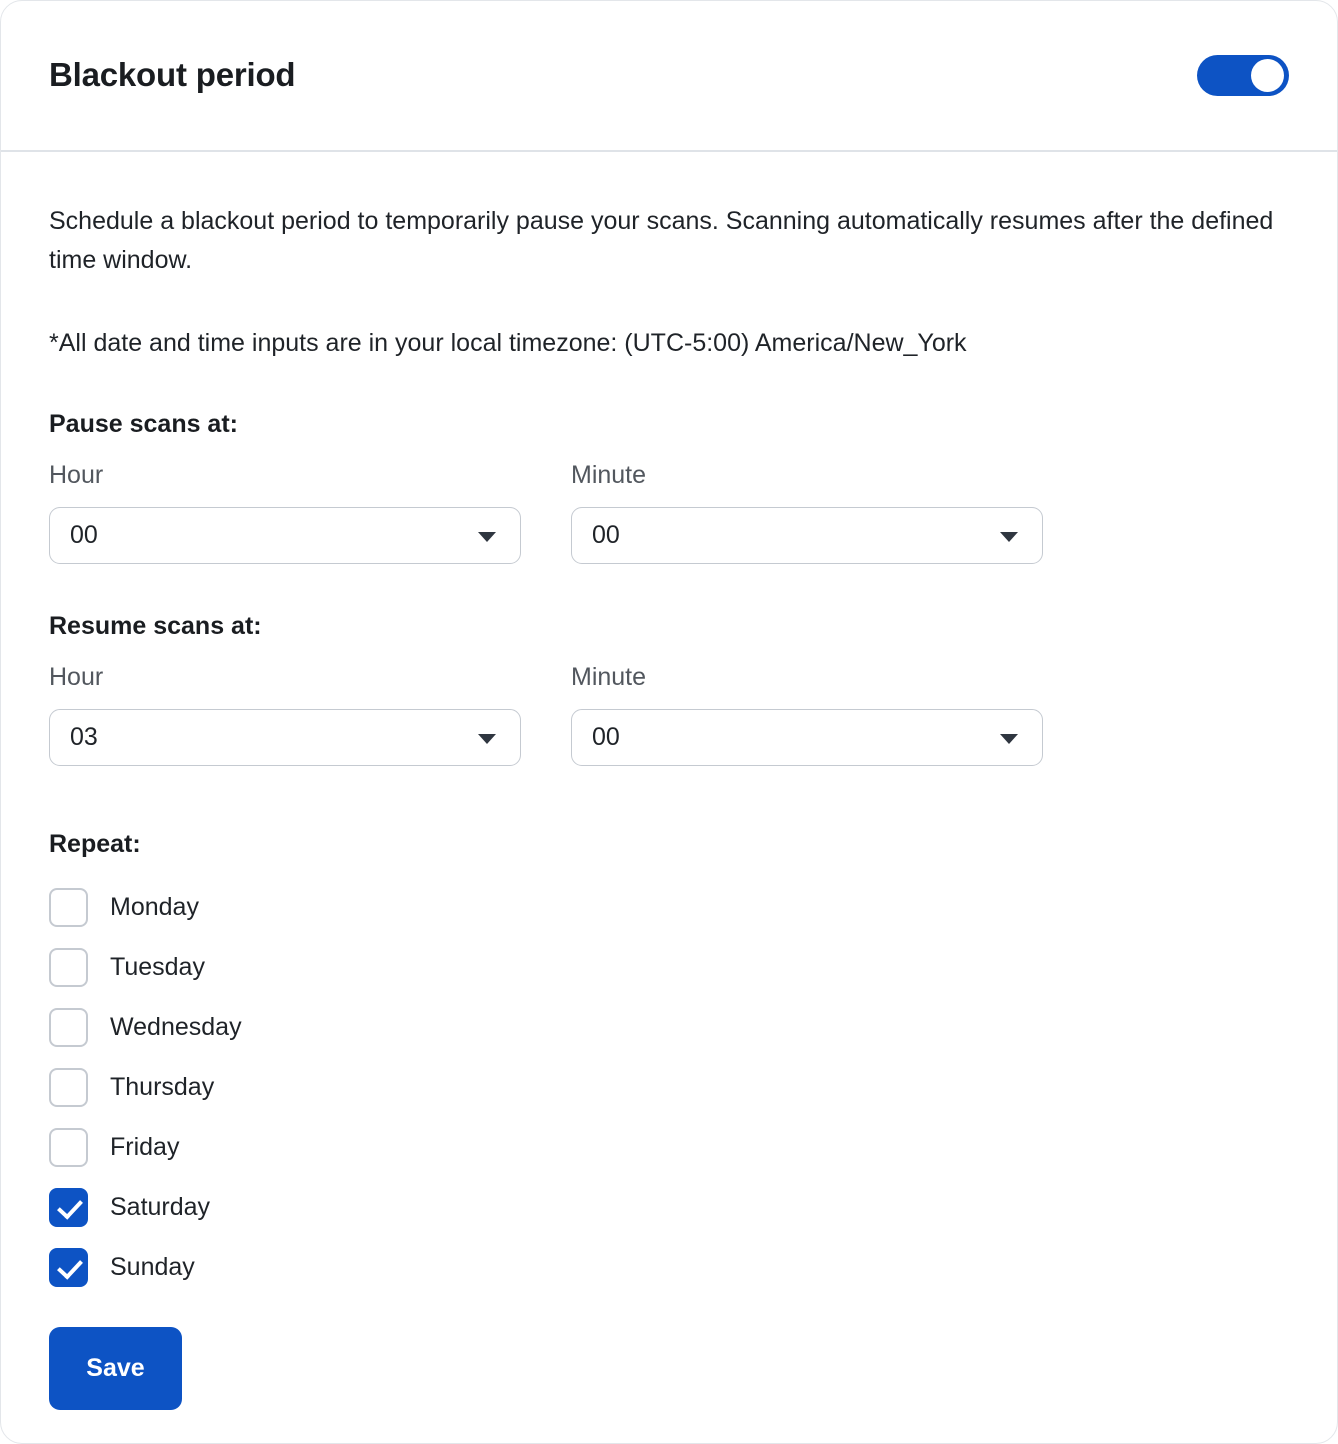 This screenshot has height=1444, width=1338. I want to click on pause-scans-fields: Hour 00 Minute 00, so click(669, 513).